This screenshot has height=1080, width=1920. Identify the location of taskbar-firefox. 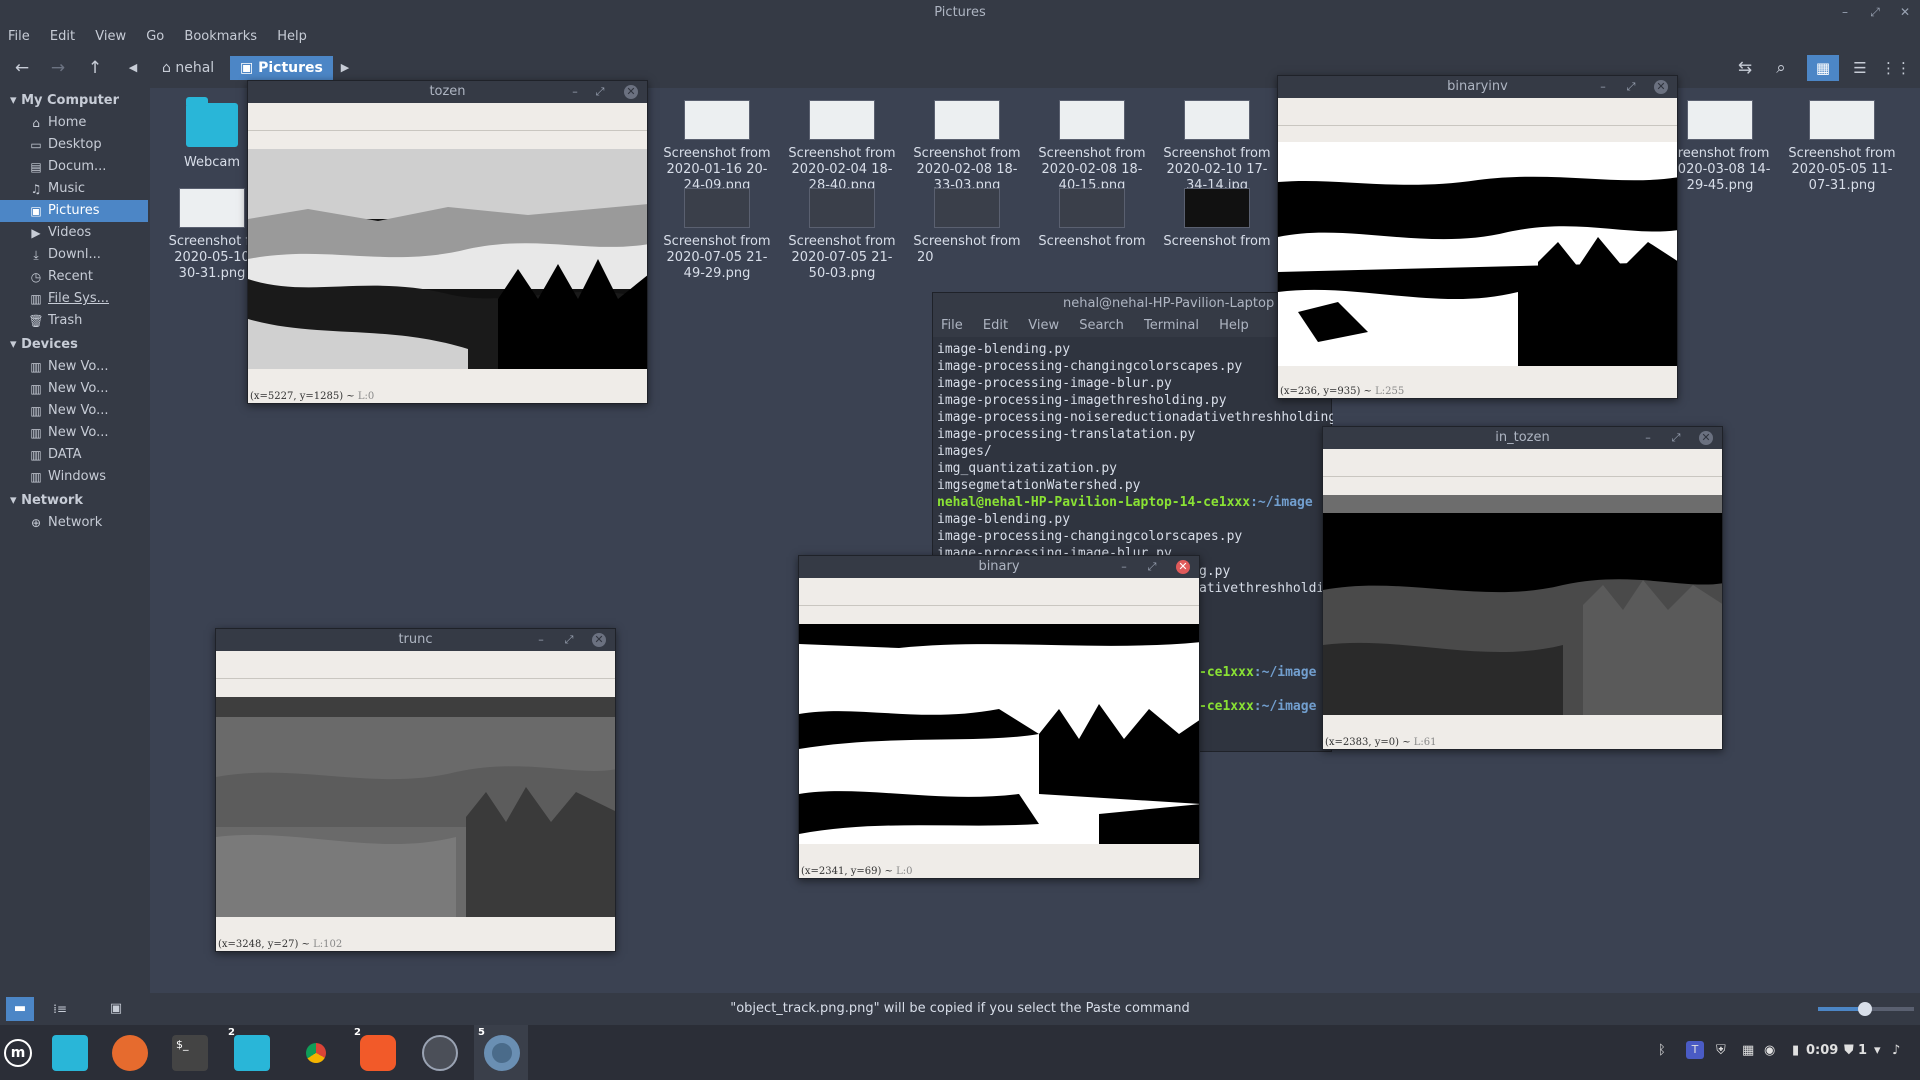
(129, 1052).